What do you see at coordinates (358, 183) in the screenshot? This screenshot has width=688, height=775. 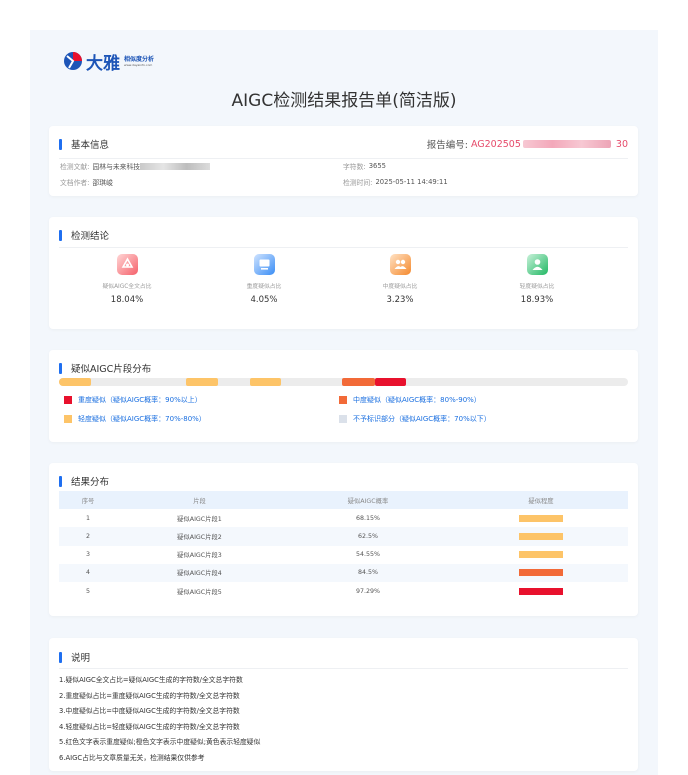 I see `time-label: 检测时间:` at bounding box center [358, 183].